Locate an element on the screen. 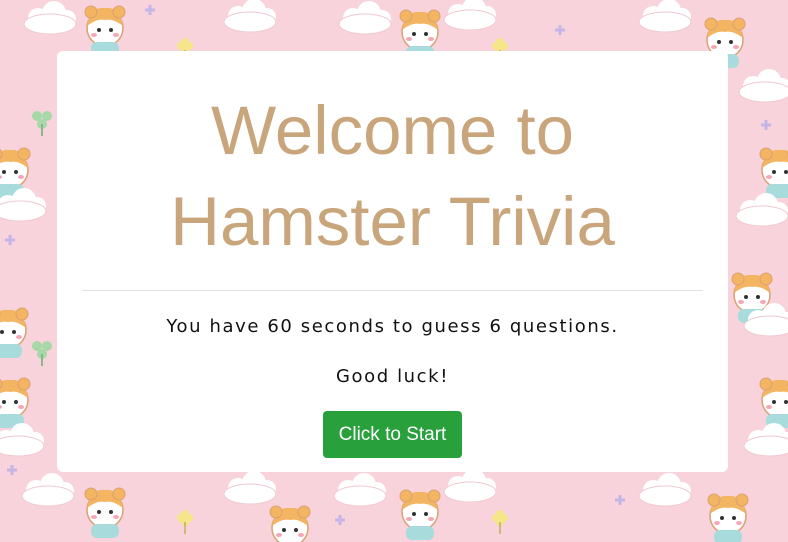 The image size is (788, 542). good-luck-text: Good luck! is located at coordinates (392, 376).